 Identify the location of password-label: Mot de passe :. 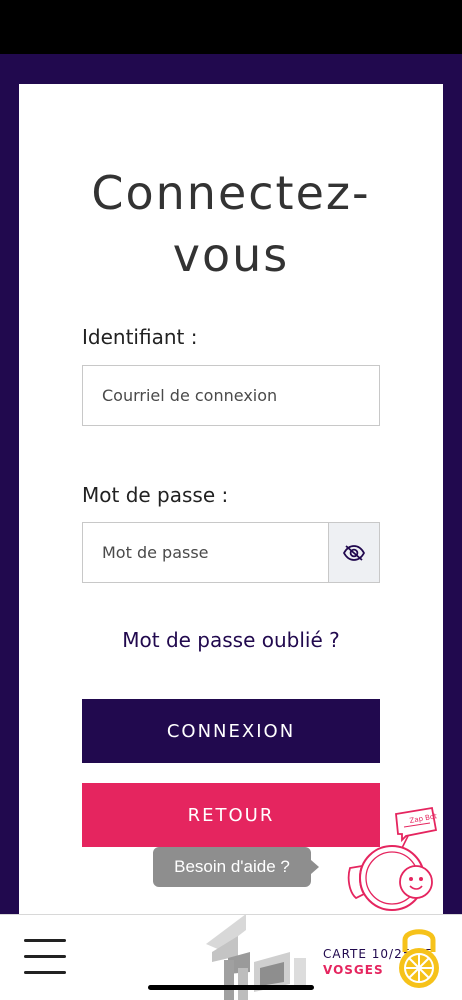
(155, 495).